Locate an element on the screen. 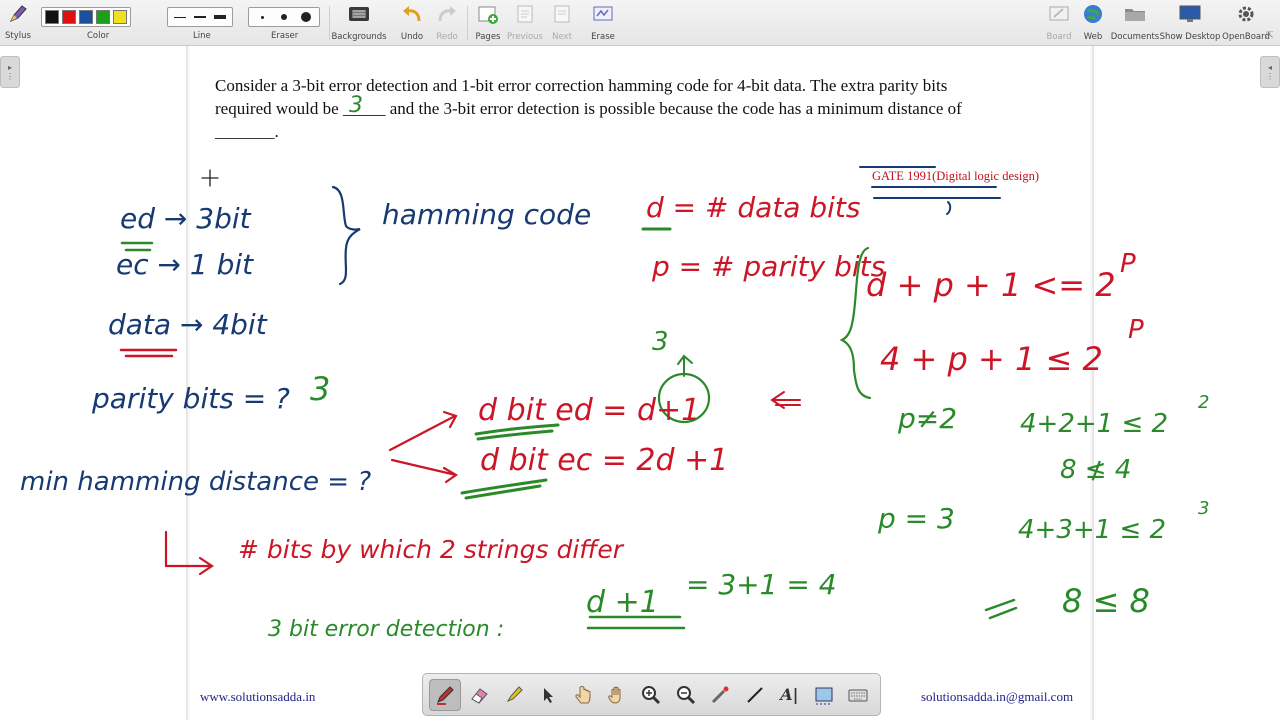 Image resolution: width=1280 pixels, height=720 pixels. eraser-tool-button is located at coordinates (479, 695).